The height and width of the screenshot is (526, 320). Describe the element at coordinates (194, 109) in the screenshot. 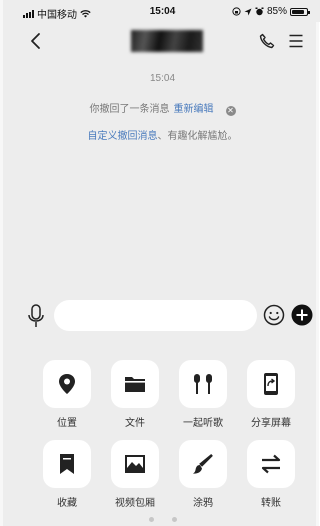

I see `re-edit-link: 重新编辑` at that location.